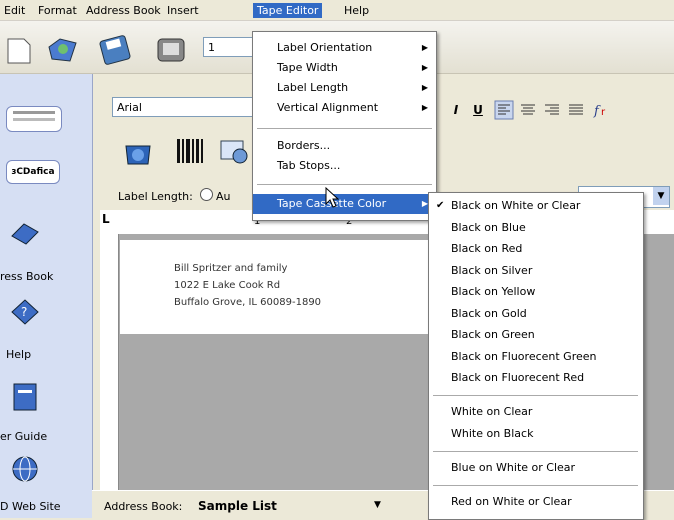  What do you see at coordinates (332, 197) in the screenshot?
I see `mouse-cursor-icon` at bounding box center [332, 197].